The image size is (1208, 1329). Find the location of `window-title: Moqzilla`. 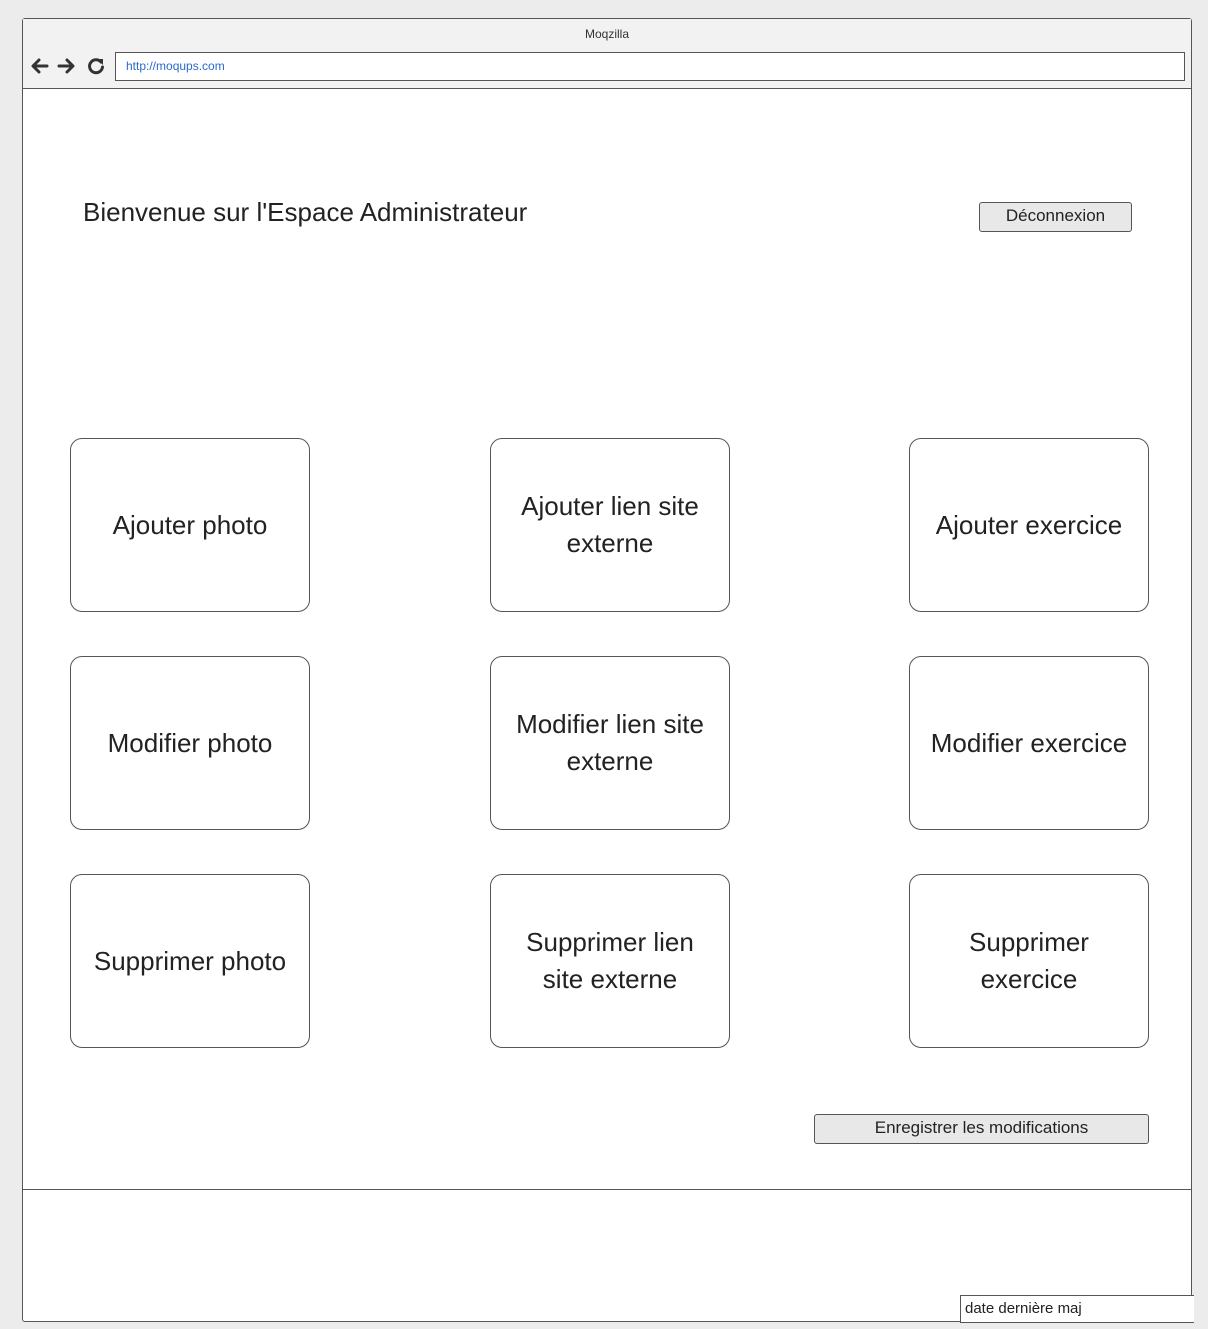

window-title: Moqzilla is located at coordinates (606, 34).